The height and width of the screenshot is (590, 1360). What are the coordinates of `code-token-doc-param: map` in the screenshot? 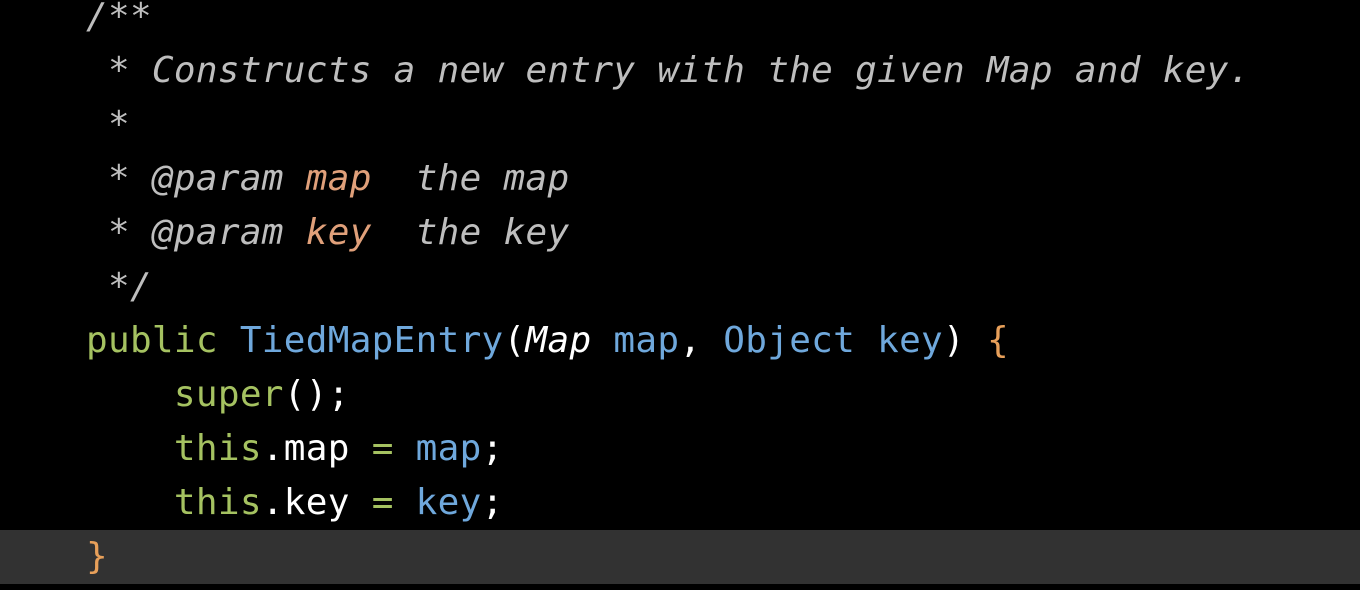 It's located at (338, 178).